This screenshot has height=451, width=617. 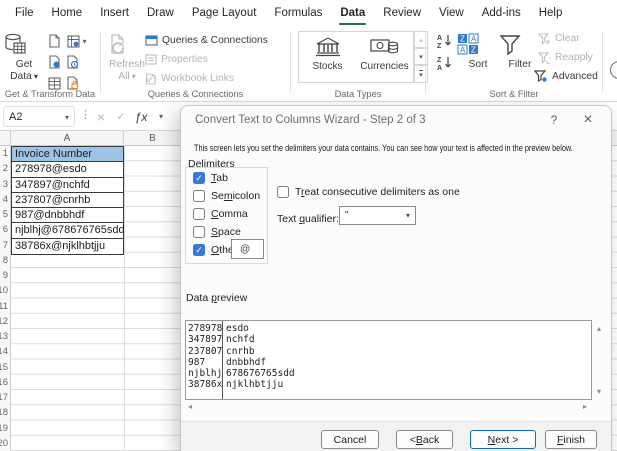 I want to click on more-dots-icon: ⋮, so click(x=85, y=114).